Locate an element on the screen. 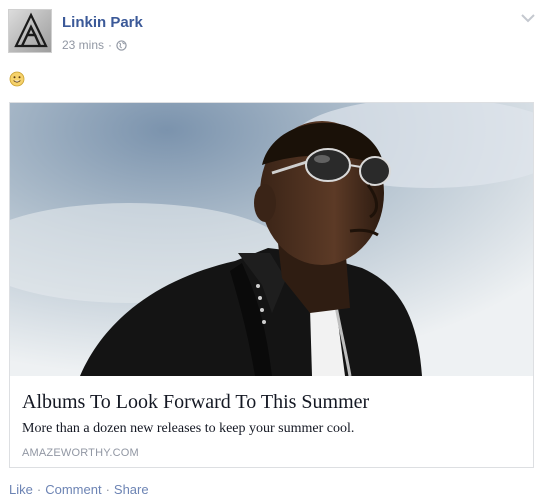 The image size is (550, 503). page-name-link: Linkin Park is located at coordinates (102, 22).